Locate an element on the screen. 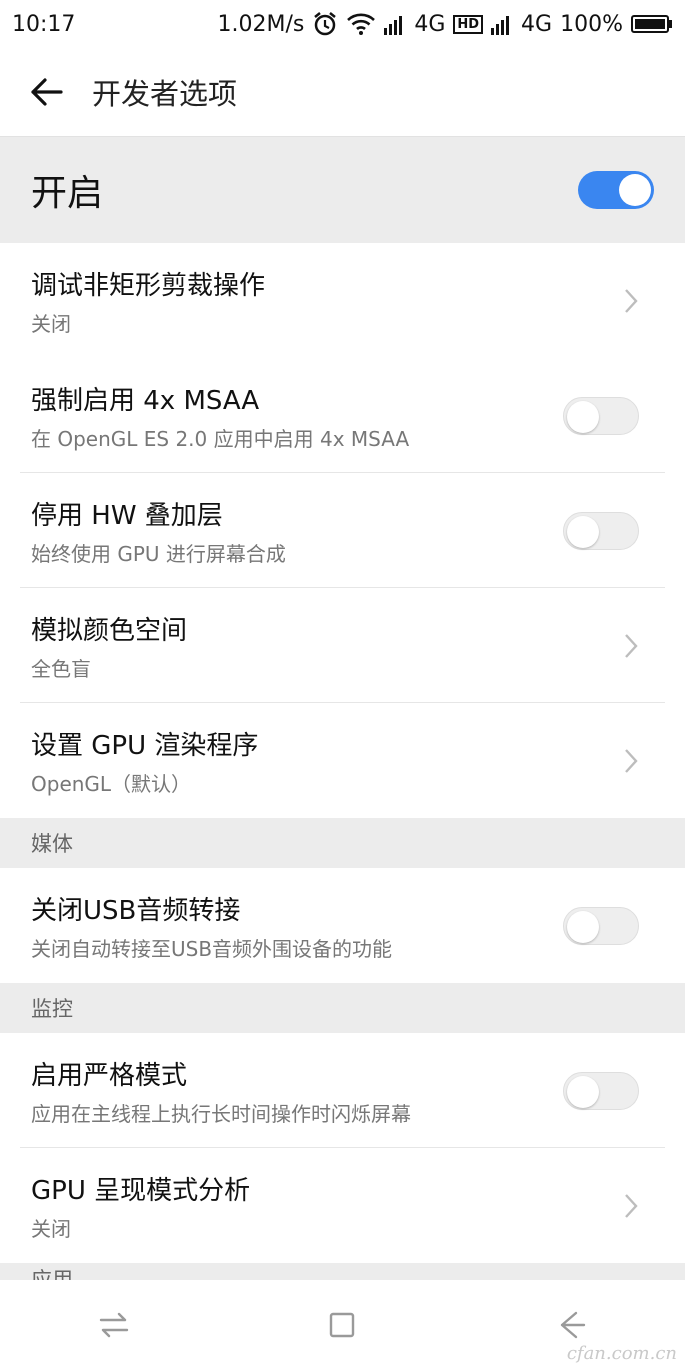  battery-icon is located at coordinates (652, 24).